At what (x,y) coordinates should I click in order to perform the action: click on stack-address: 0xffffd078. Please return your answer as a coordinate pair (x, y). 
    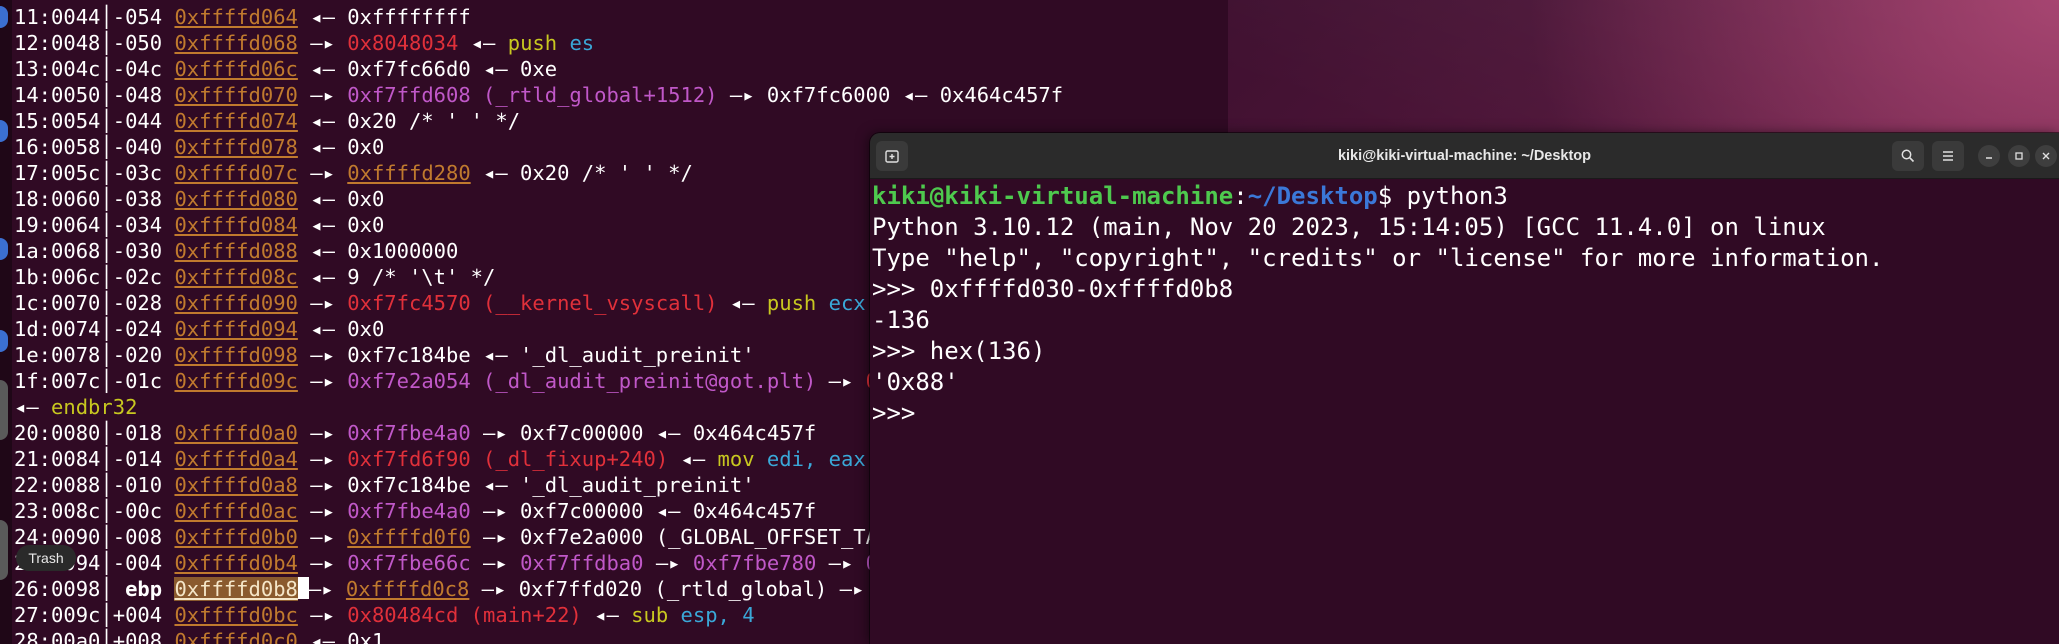
    Looking at the image, I should click on (235, 147).